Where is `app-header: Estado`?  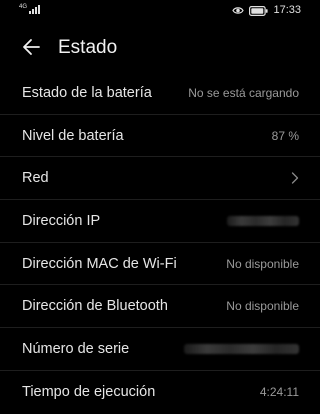
app-header: Estado is located at coordinates (160, 48).